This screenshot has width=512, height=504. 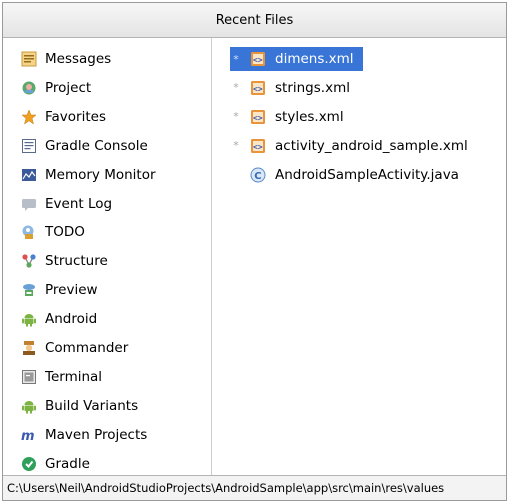 I want to click on messages-icon, so click(x=29, y=59).